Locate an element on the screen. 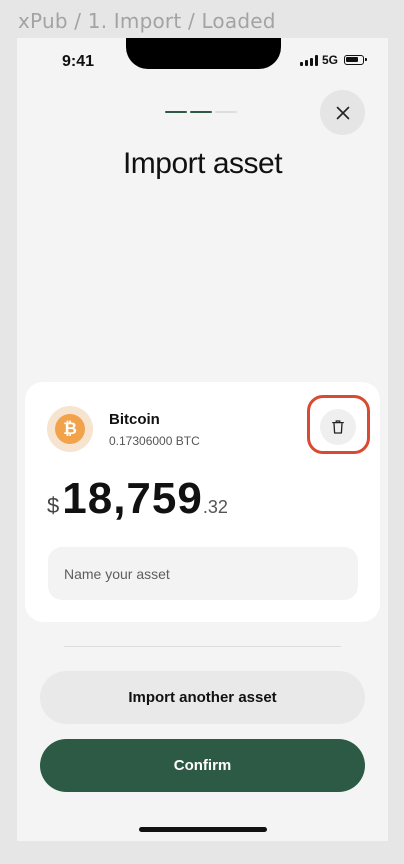 Image resolution: width=404 pixels, height=864 pixels. trash-icon is located at coordinates (338, 427).